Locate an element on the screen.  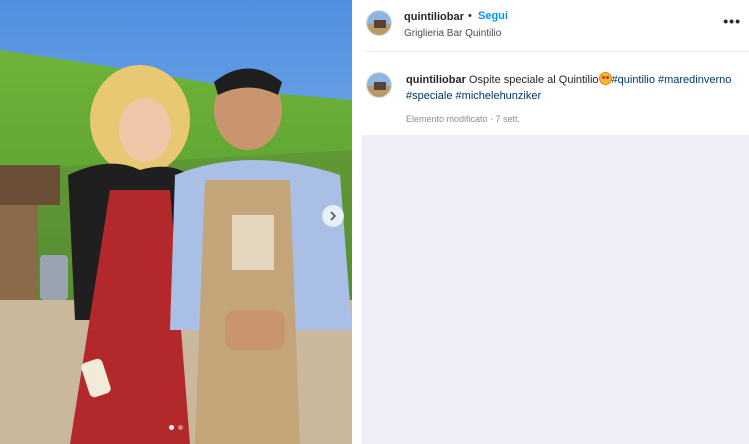
hashtag-link: #quintilio is located at coordinates (633, 80).